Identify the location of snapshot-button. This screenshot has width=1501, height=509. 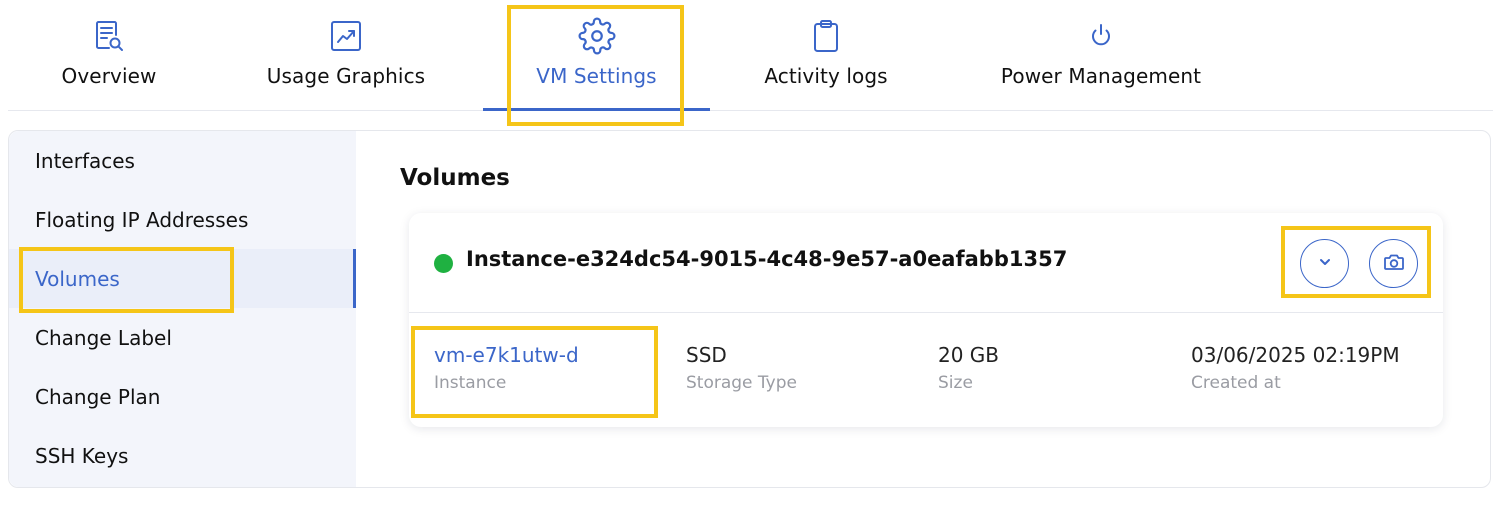
(1393, 263).